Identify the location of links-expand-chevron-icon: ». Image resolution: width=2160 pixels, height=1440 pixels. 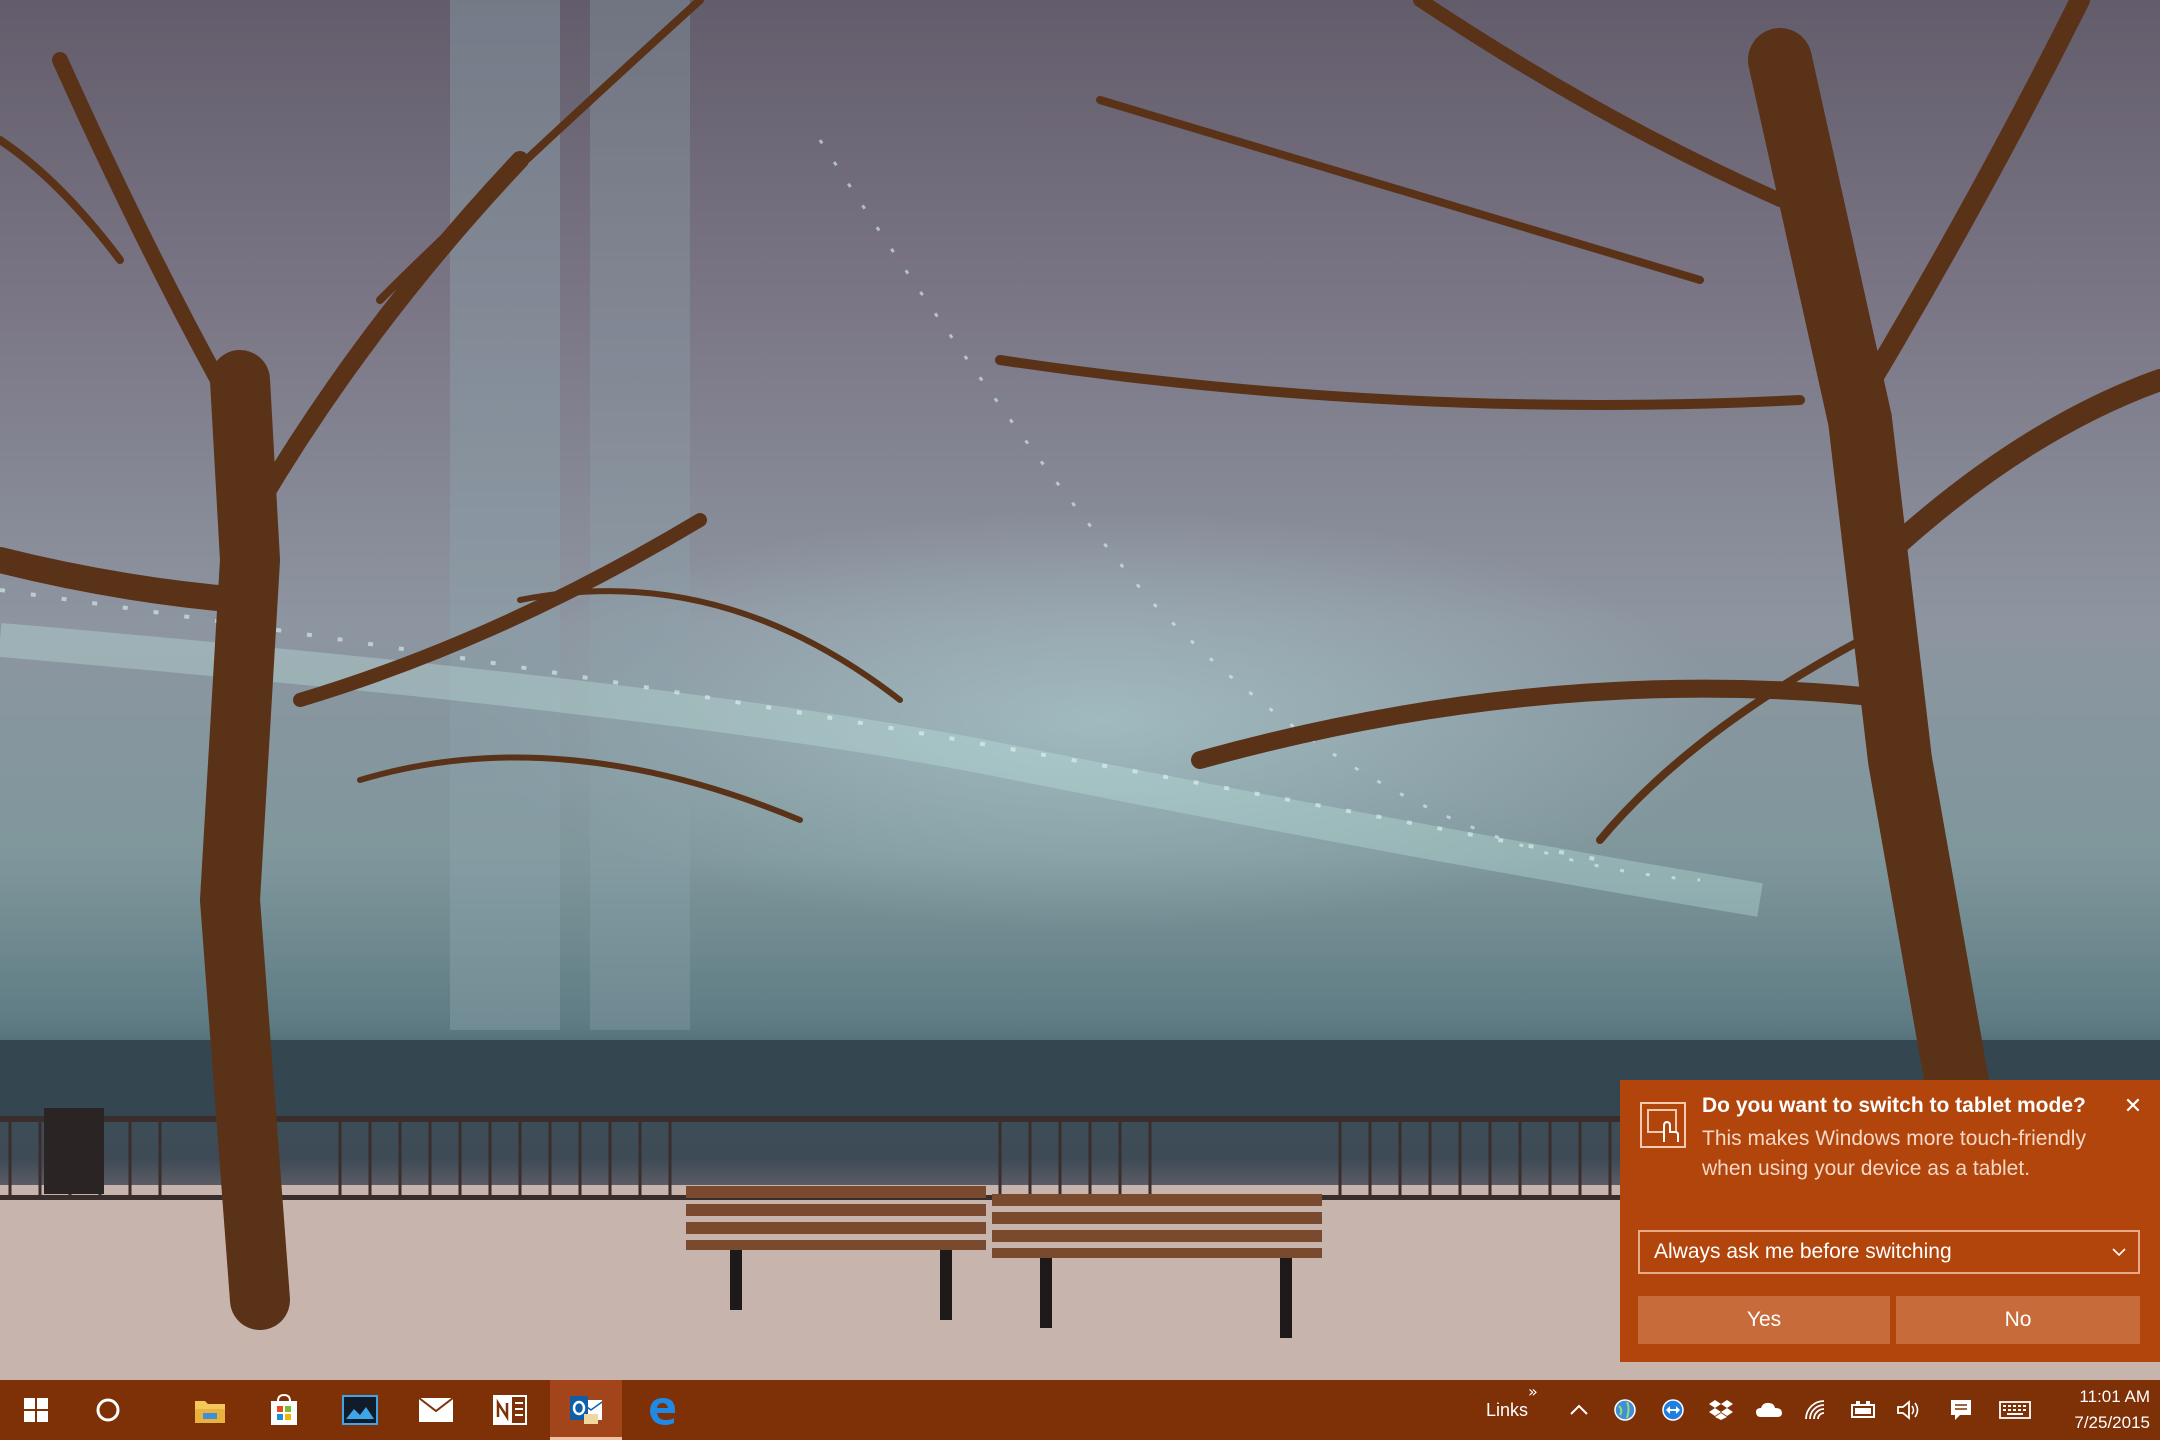
(1533, 1391).